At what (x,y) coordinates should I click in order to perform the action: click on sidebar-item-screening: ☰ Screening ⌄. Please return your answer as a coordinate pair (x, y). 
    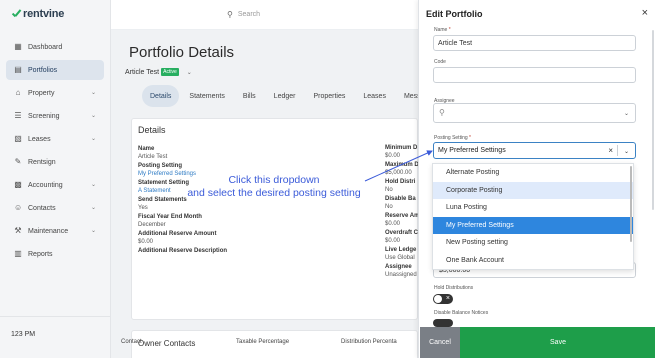
    Looking at the image, I should click on (55, 116).